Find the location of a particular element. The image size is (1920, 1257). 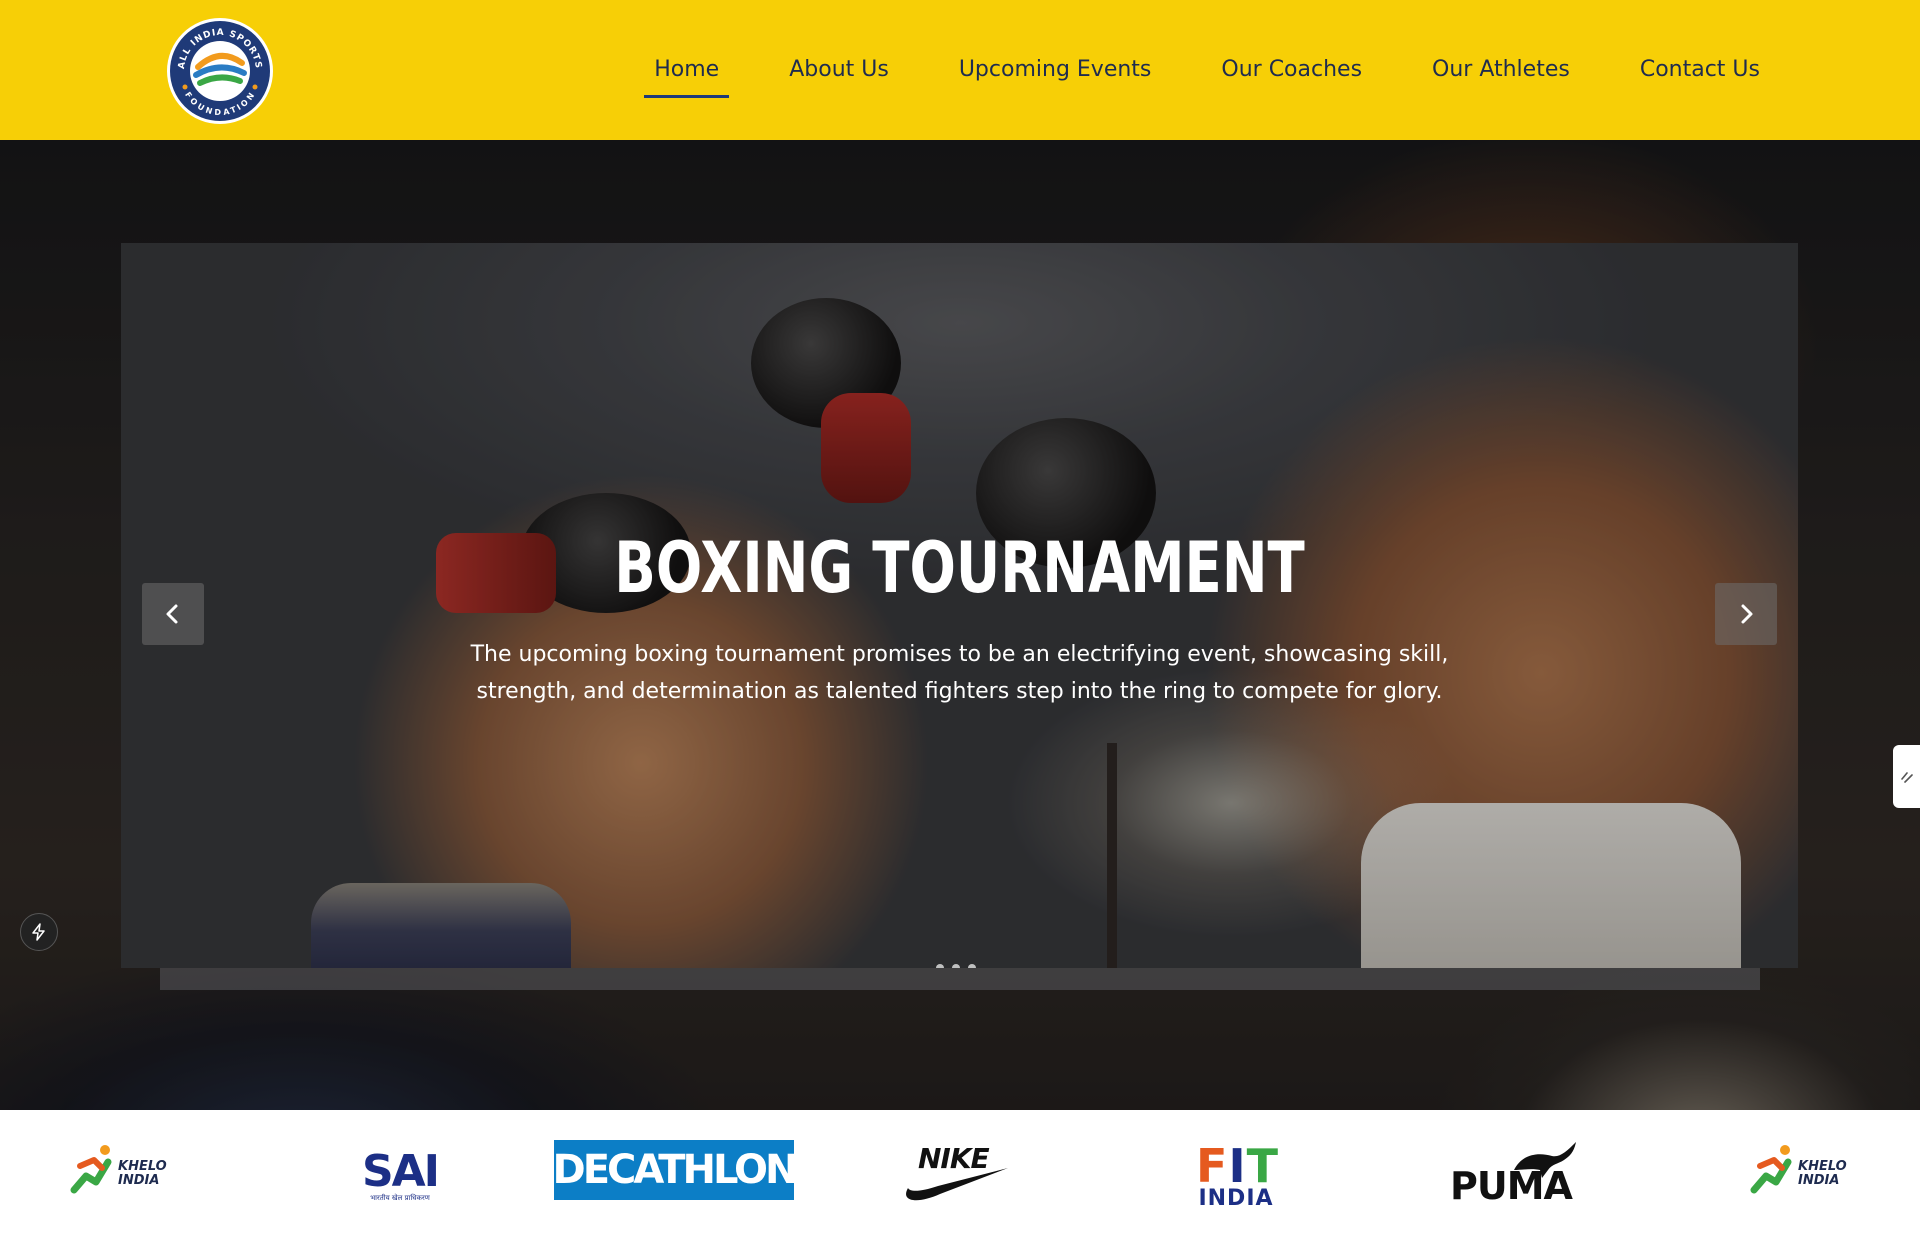

sai-name: SAI is located at coordinates (400, 1171).